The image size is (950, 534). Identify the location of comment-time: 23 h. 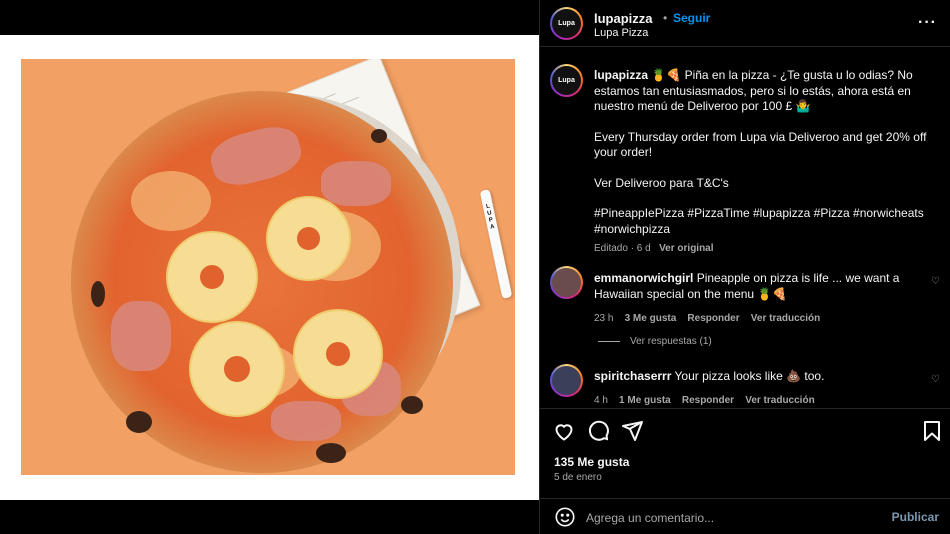
(604, 318).